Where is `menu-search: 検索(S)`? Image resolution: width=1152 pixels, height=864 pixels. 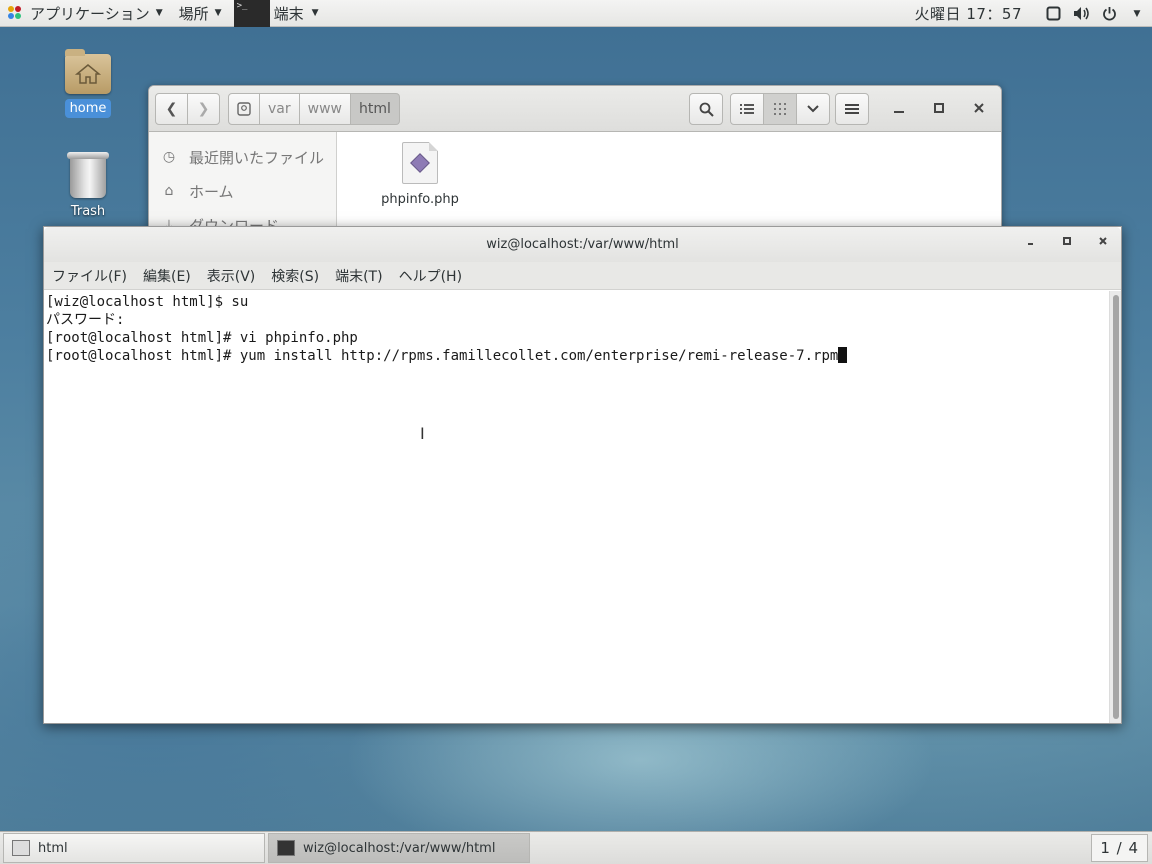
menu-search: 検索(S) is located at coordinates (295, 276).